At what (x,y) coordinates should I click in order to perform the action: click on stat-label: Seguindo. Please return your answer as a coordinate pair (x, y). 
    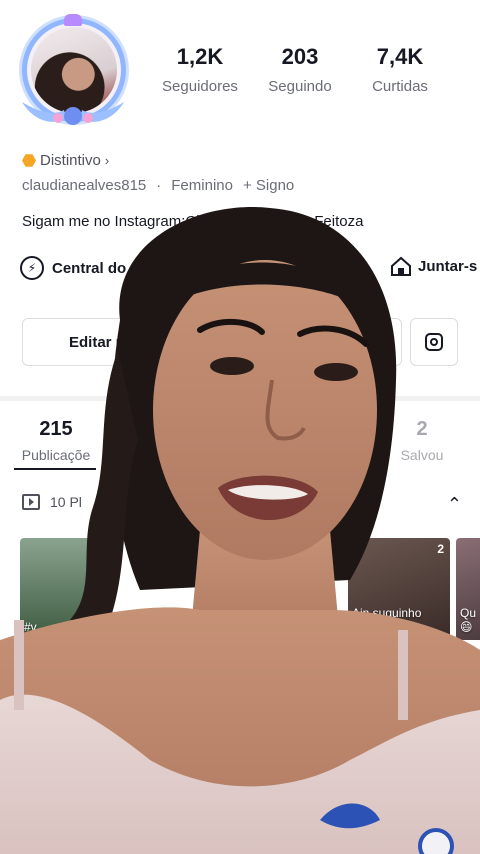
    Looking at the image, I should click on (300, 86).